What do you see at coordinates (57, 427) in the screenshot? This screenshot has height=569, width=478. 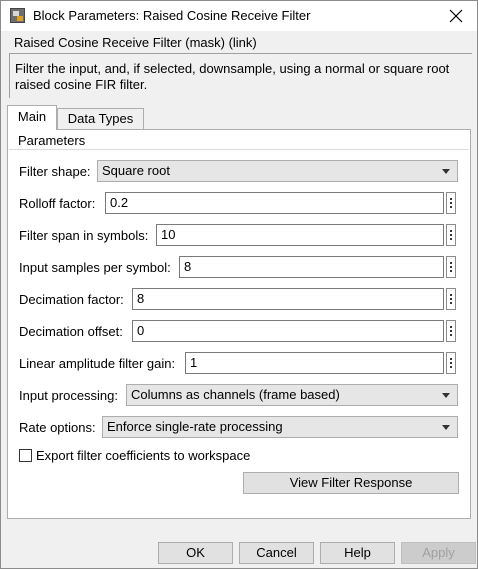 I see `rate-options-label: Rate options:` at bounding box center [57, 427].